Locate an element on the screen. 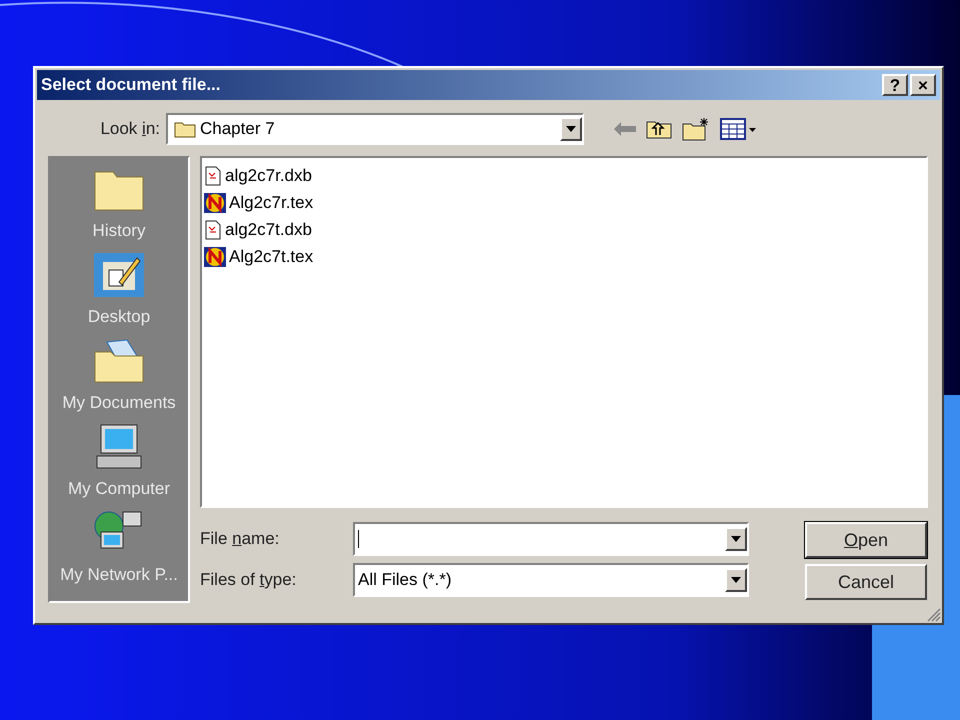 The width and height of the screenshot is (960, 720). desktop-pencil-icon is located at coordinates (119, 275).